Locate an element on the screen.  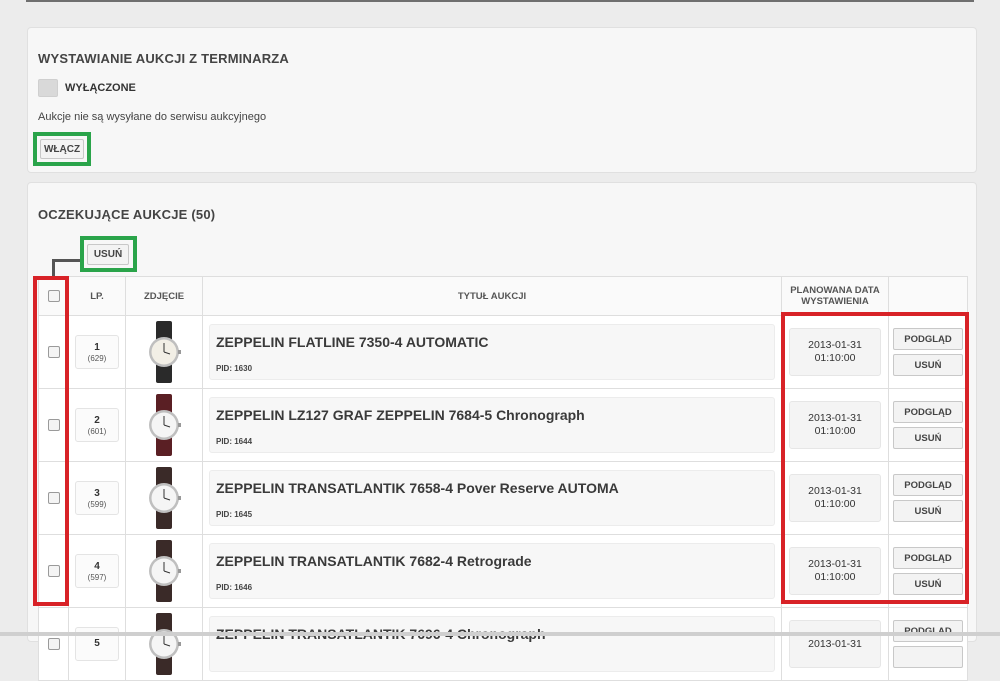
header-title: TYTUŁ AUKCJI is located at coordinates (492, 296).